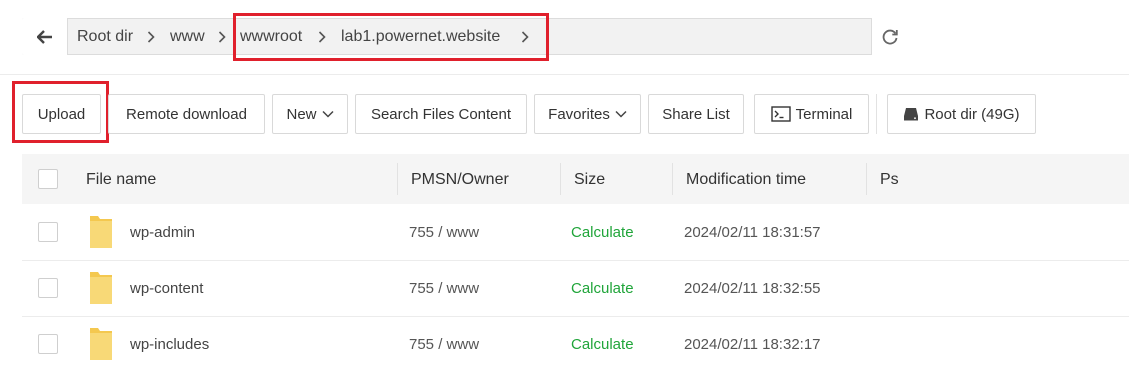 The height and width of the screenshot is (368, 1129). I want to click on divider, so click(564, 74).